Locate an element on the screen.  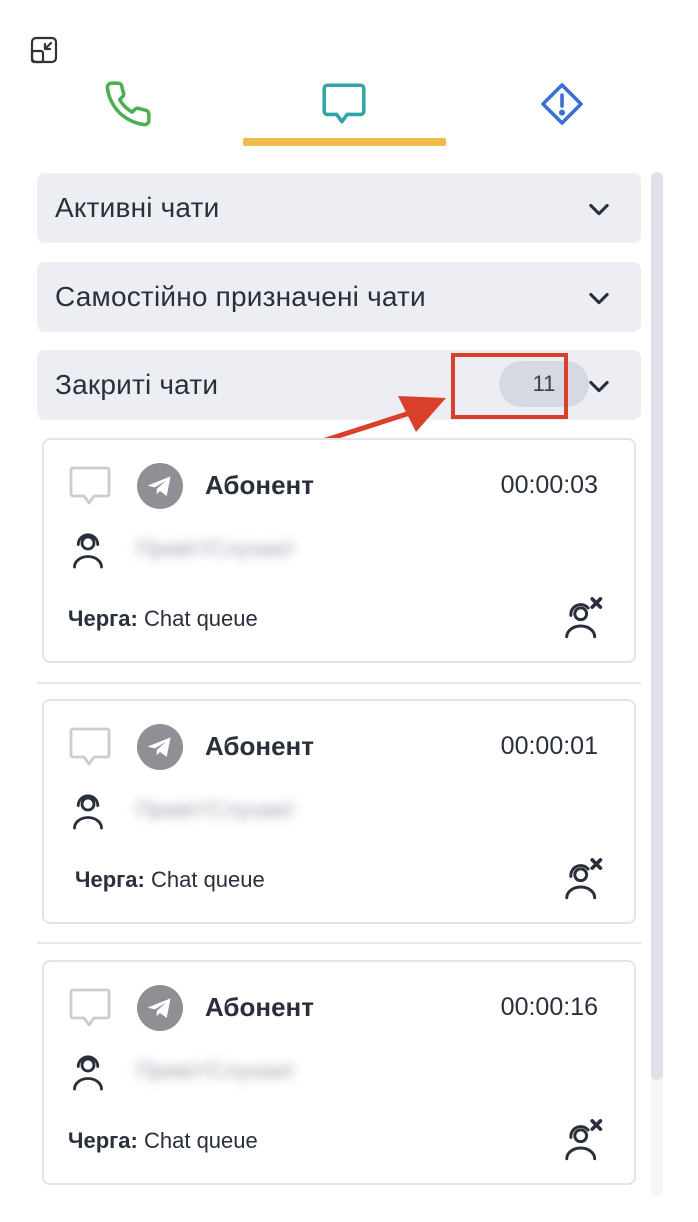
active-tab-indicator is located at coordinates (344, 142).